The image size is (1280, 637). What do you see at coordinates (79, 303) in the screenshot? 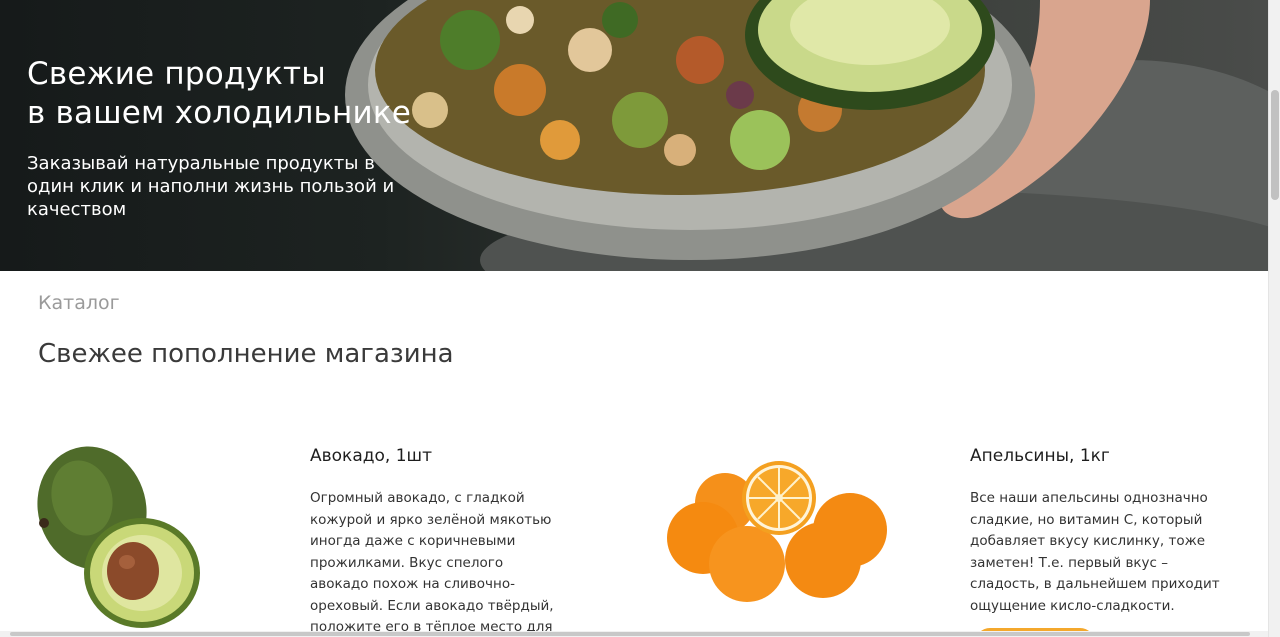
I see `catalog-label: Каталог` at bounding box center [79, 303].